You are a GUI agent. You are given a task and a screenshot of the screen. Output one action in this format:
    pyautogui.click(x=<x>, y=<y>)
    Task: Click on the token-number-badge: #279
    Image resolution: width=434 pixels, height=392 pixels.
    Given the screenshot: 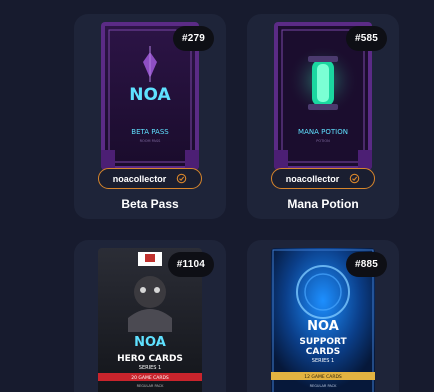 What is the action you would take?
    pyautogui.click(x=193, y=38)
    